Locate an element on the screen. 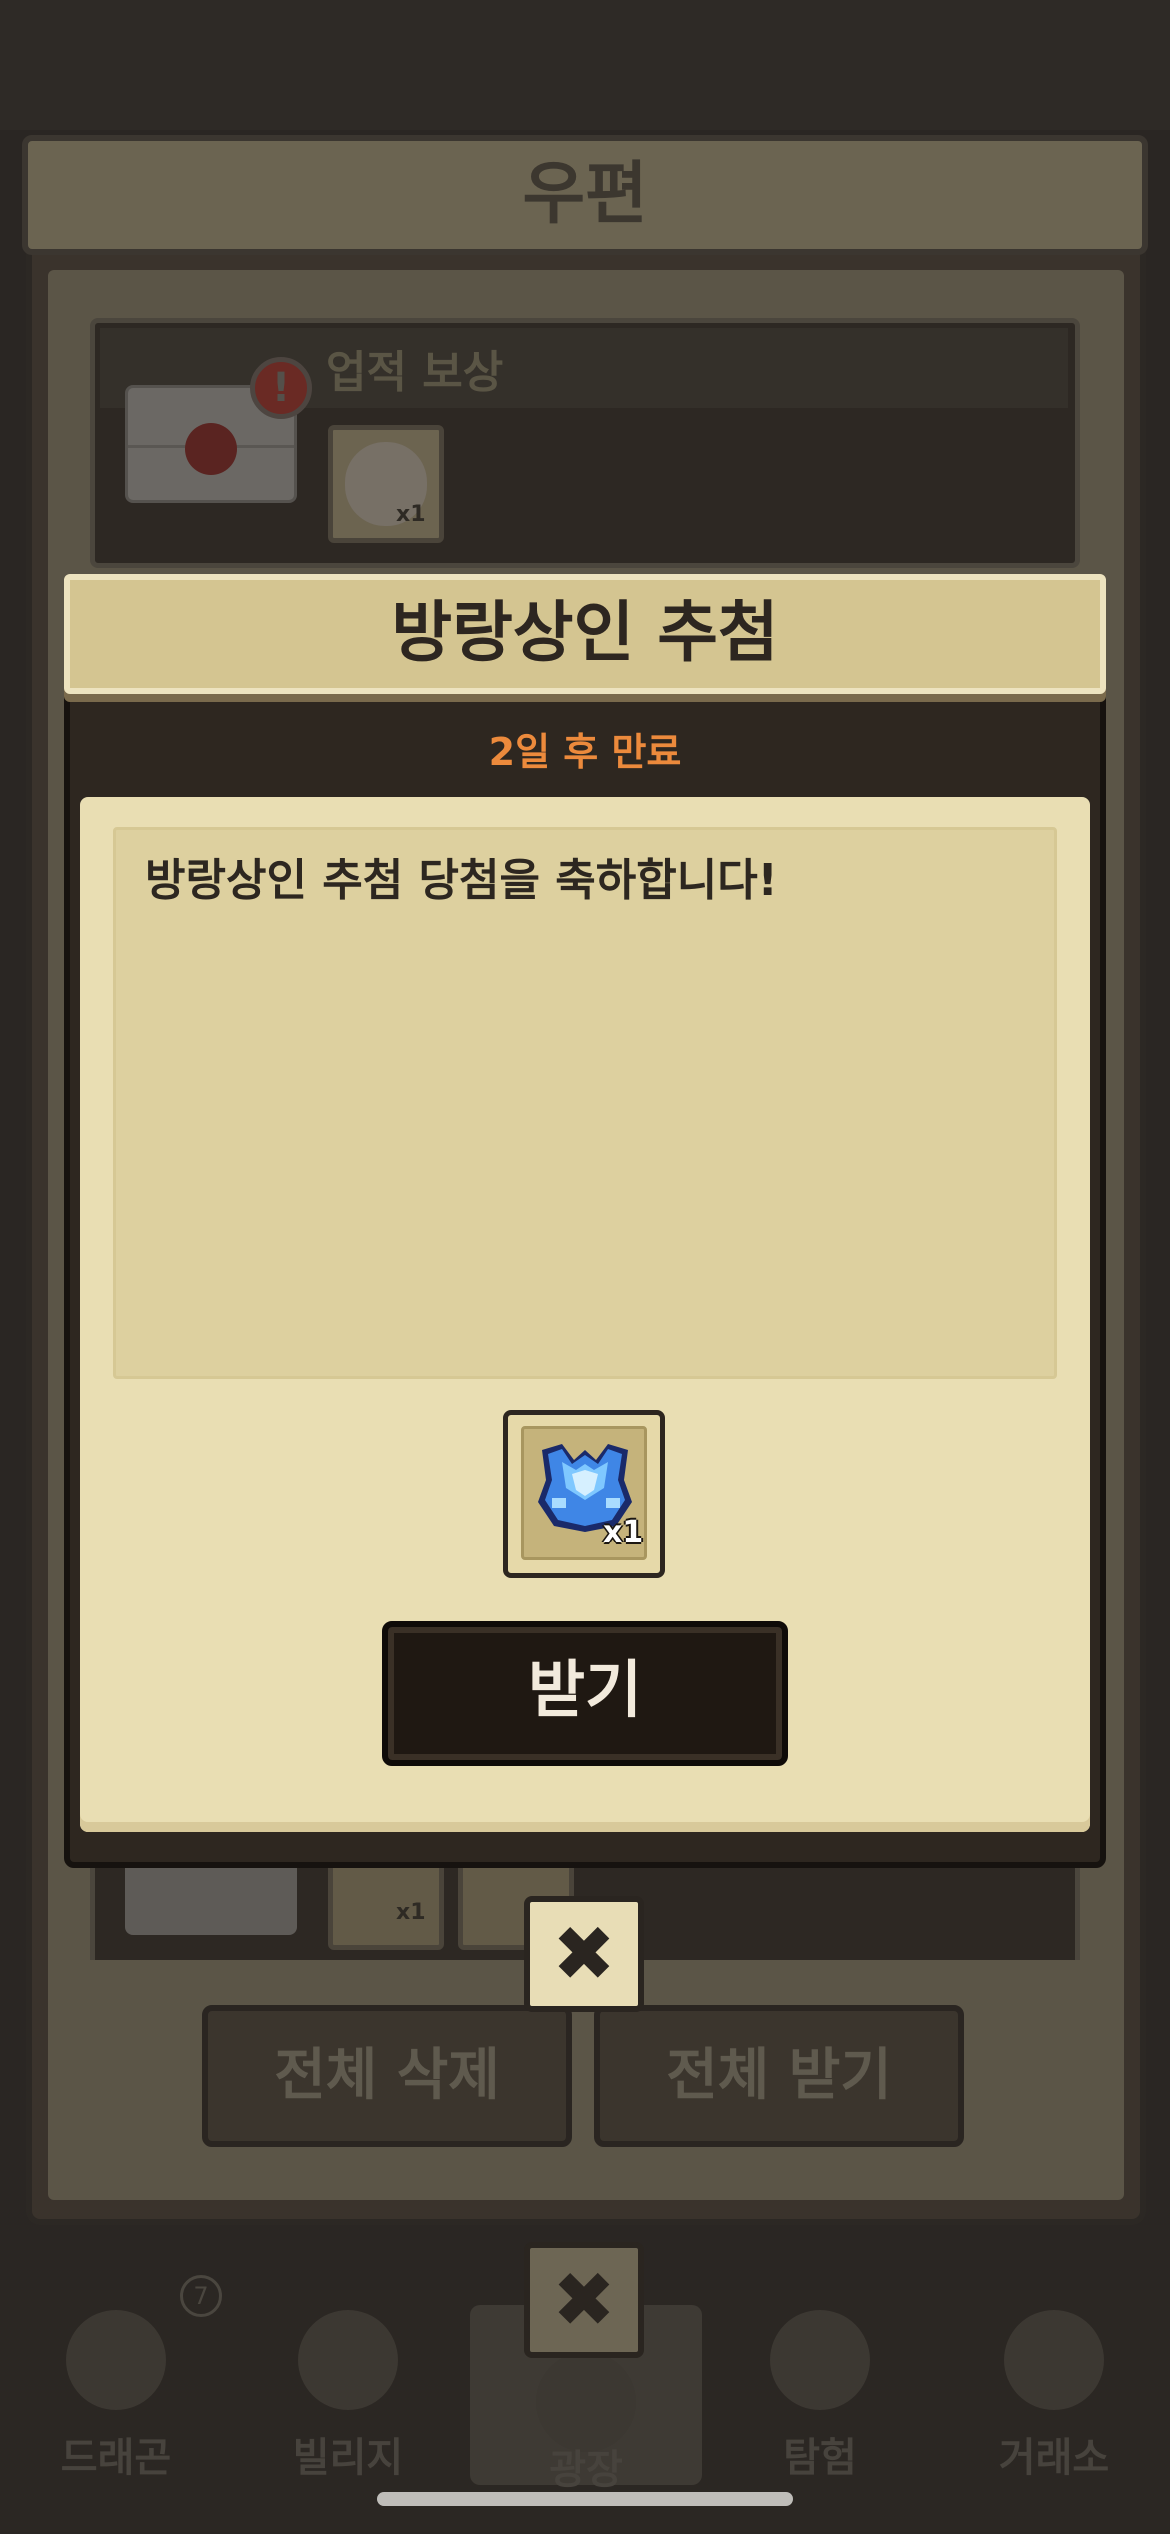 Image resolution: width=1170 pixels, height=2534 pixels. nav-item-dragon: 드래곤 is located at coordinates (116, 2411).